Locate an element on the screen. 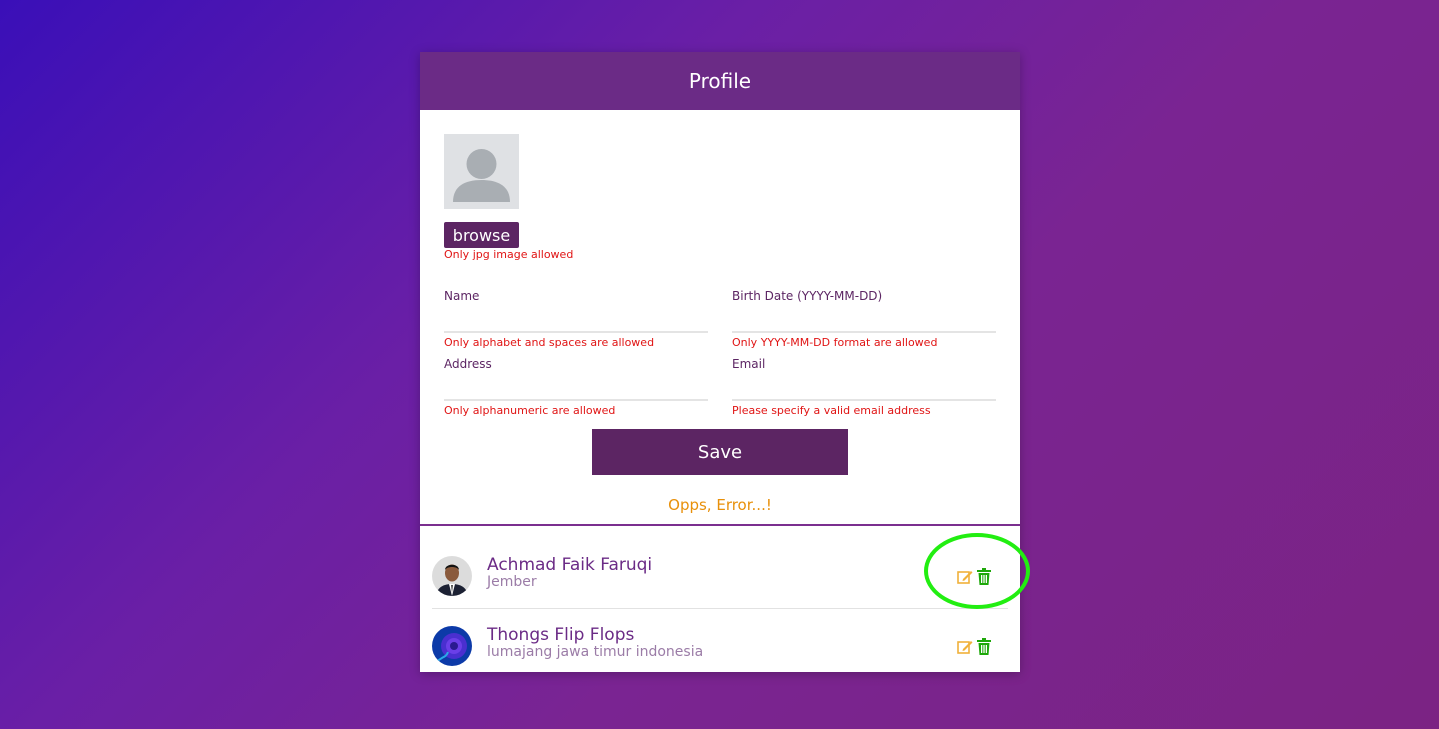 The width and height of the screenshot is (1439, 729). save-button: Save is located at coordinates (720, 452).